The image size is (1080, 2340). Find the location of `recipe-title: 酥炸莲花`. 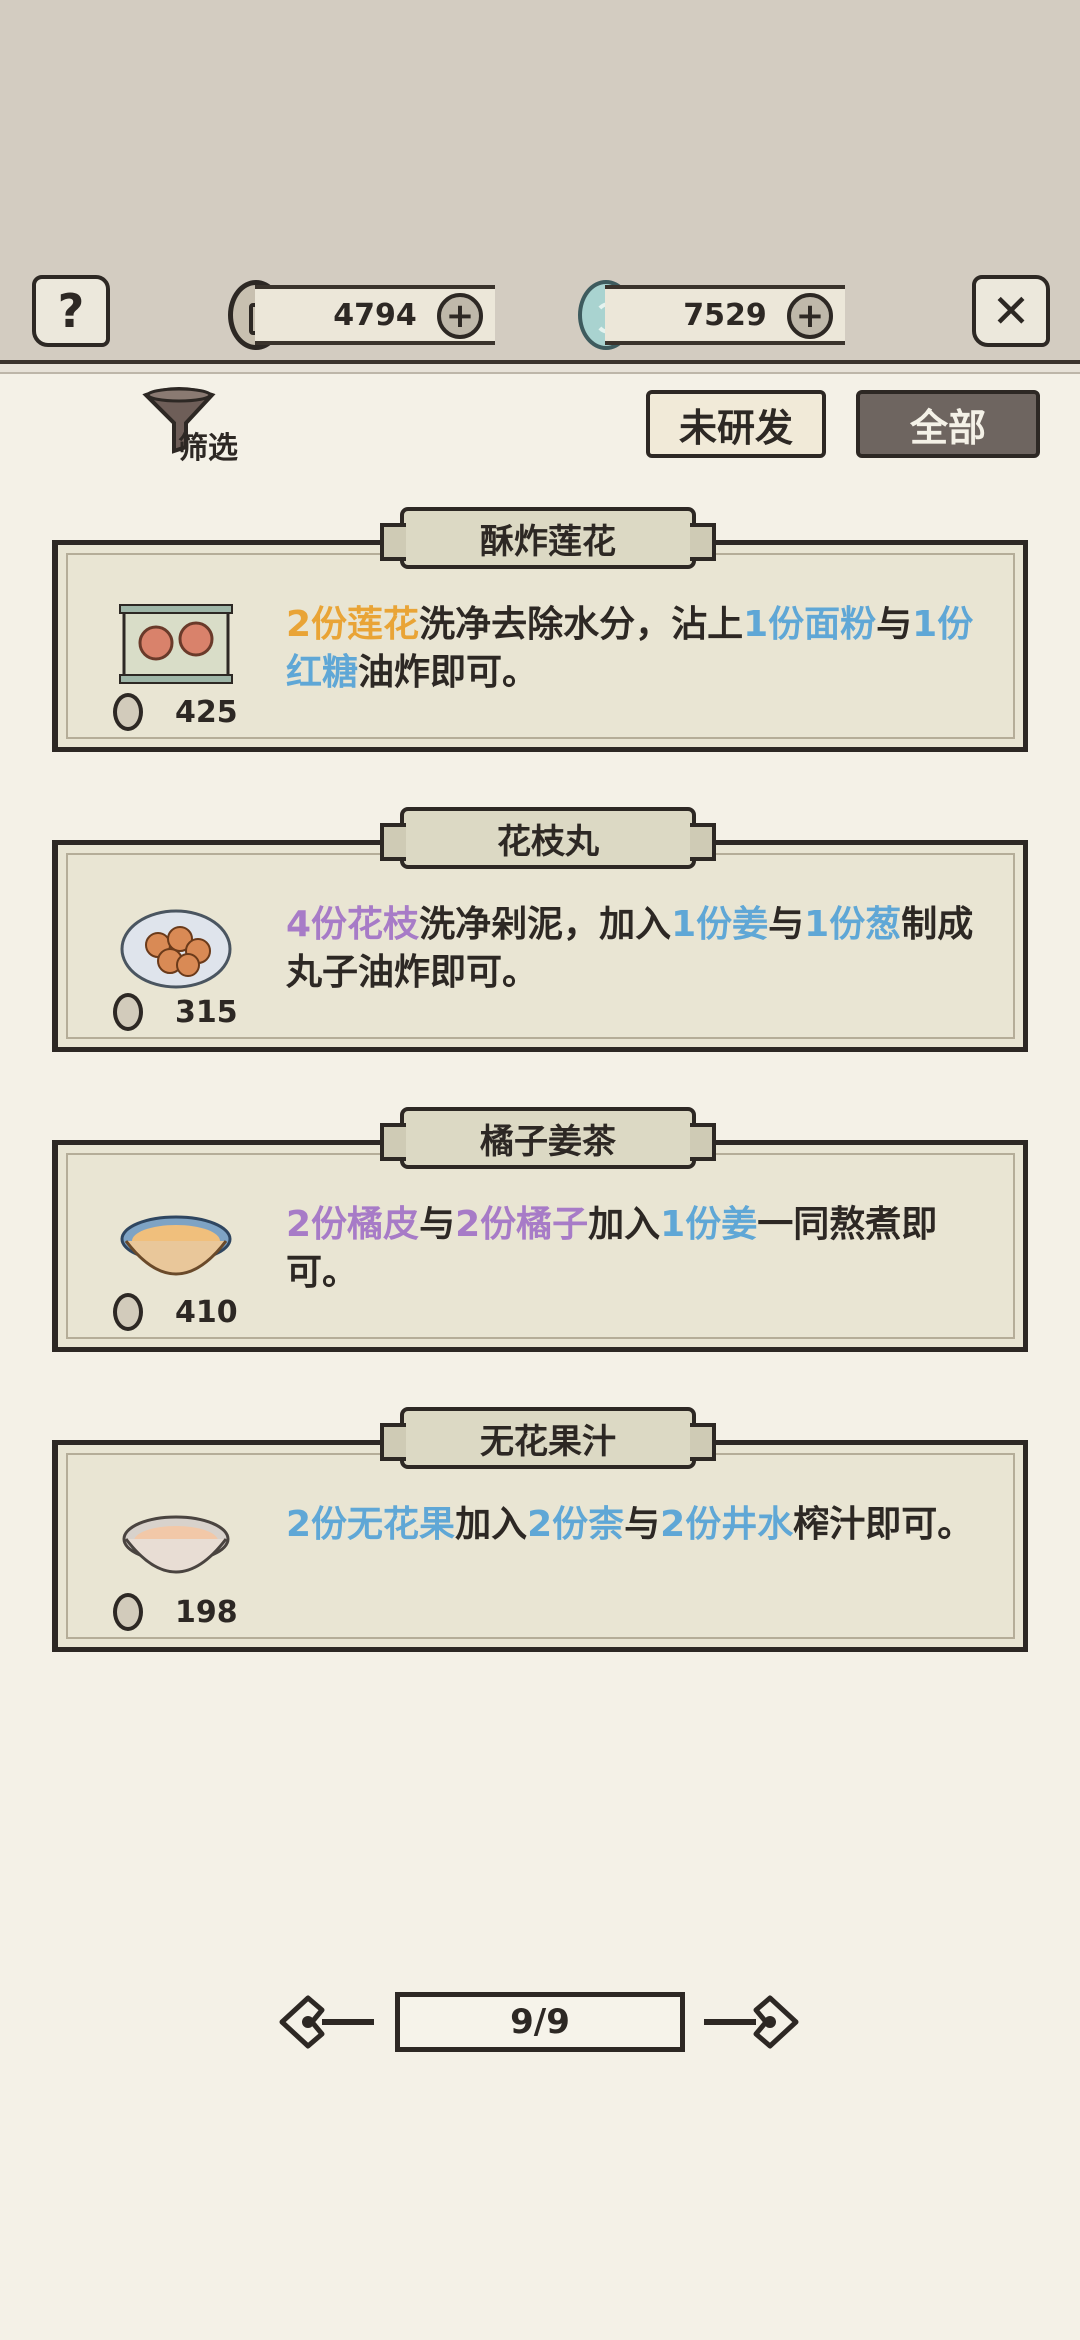

recipe-title: 酥炸莲花 is located at coordinates (548, 538).